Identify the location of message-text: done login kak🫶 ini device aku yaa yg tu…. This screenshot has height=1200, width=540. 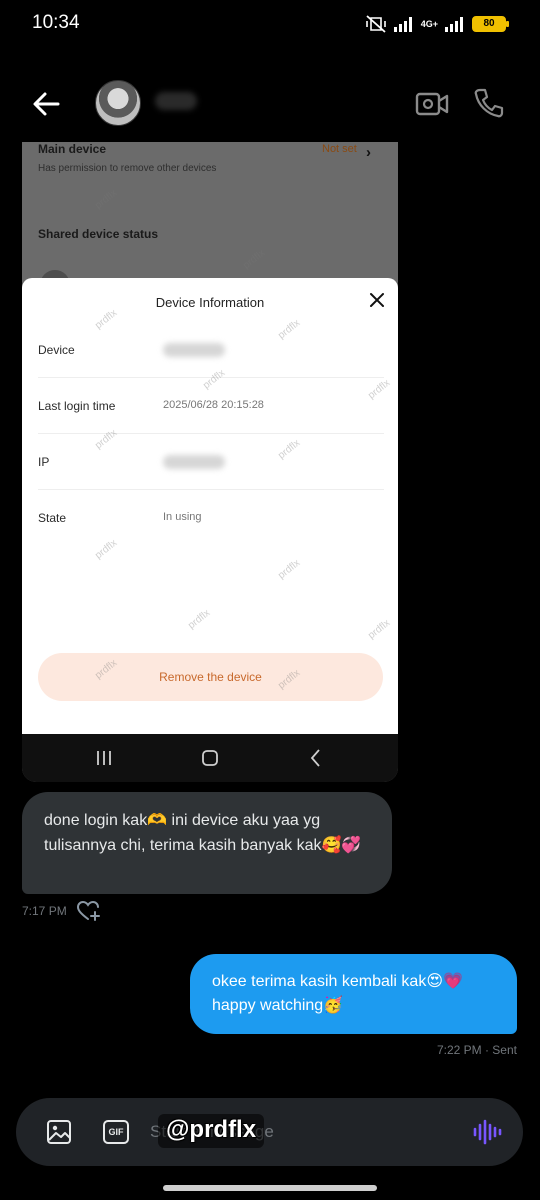
(203, 833).